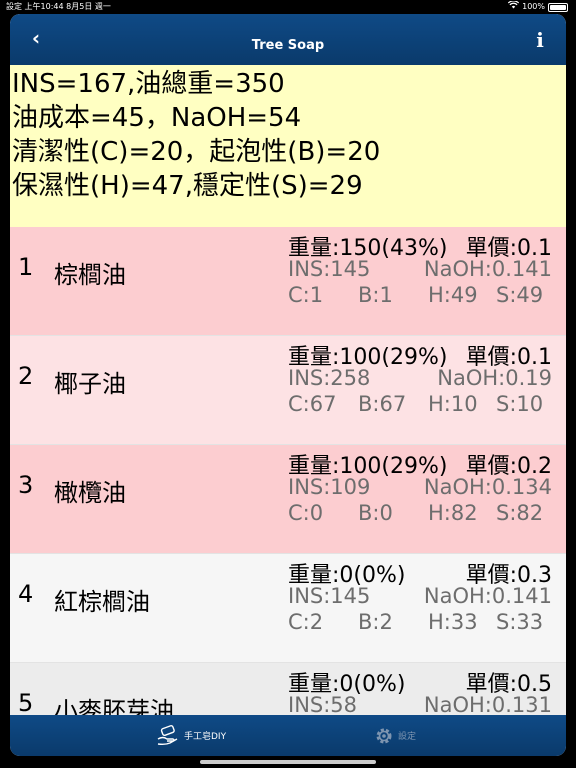  Describe the element at coordinates (329, 487) in the screenshot. I see `oil-ins: INS:109` at that location.